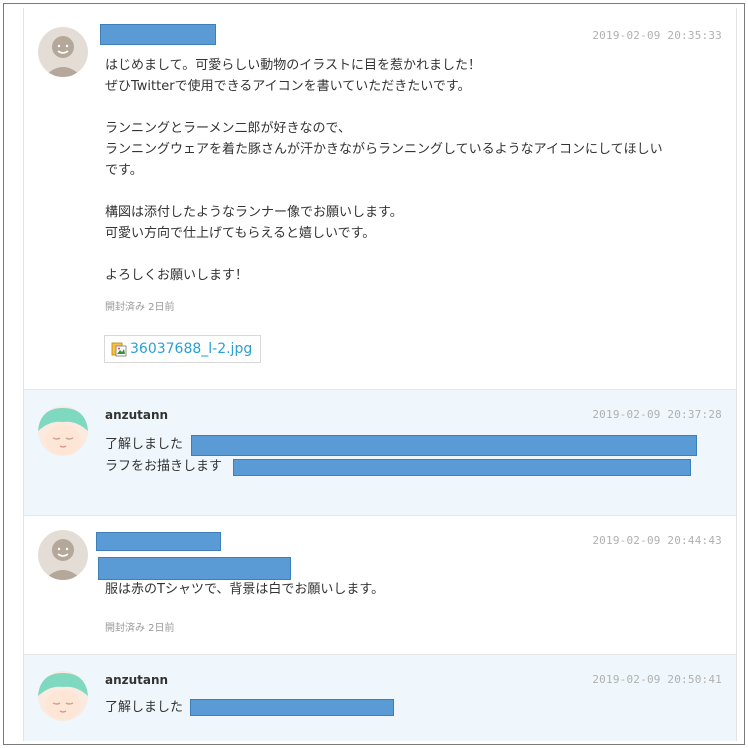 Image resolution: width=748 pixels, height=748 pixels. I want to click on attachment-link: 36037688_l-2.jpg, so click(183, 349).